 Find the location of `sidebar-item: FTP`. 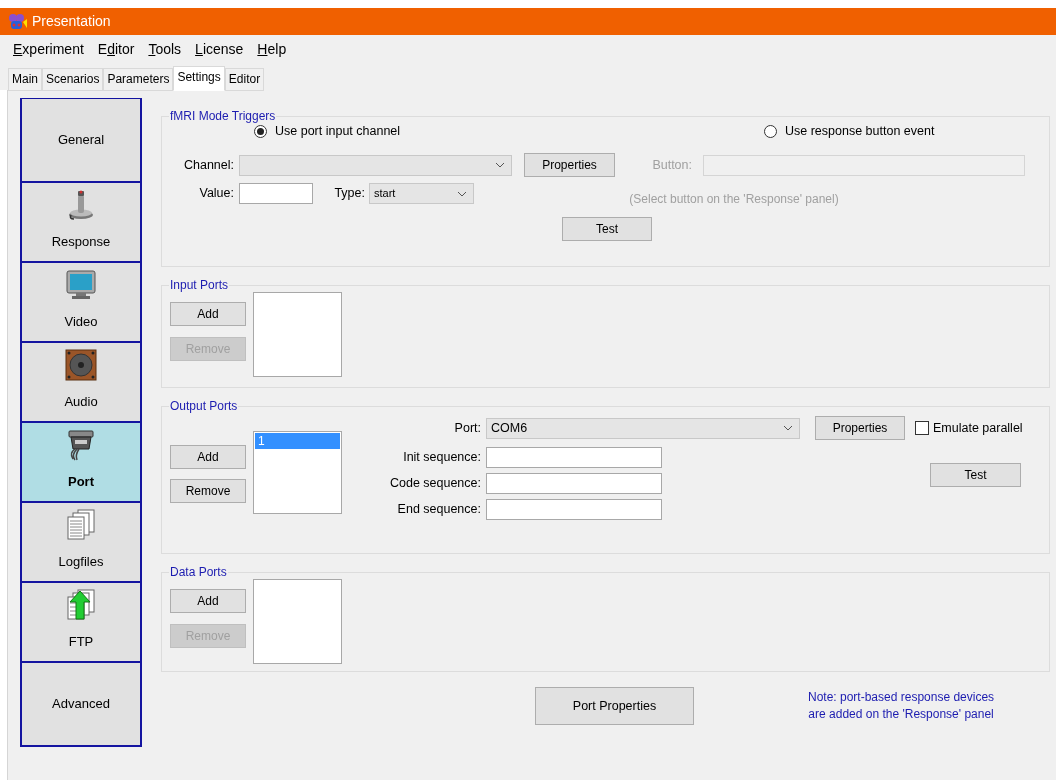

sidebar-item: FTP is located at coordinates (81, 621).